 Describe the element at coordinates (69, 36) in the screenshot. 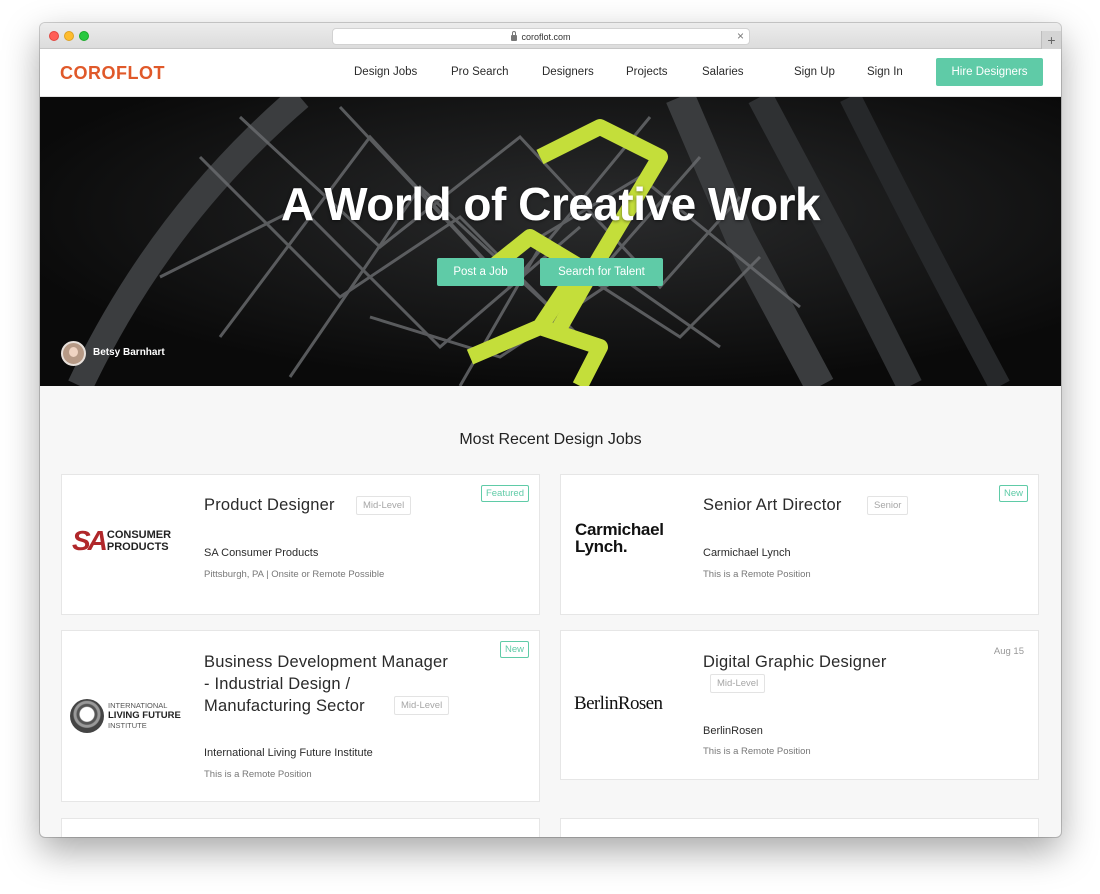

I see `minimize-window-icon` at that location.